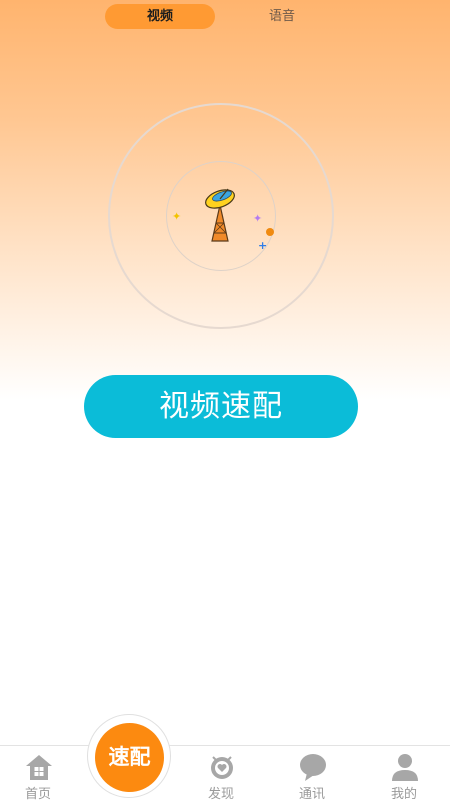  What do you see at coordinates (221, 406) in the screenshot?
I see `video-match-button: 视频速配` at bounding box center [221, 406].